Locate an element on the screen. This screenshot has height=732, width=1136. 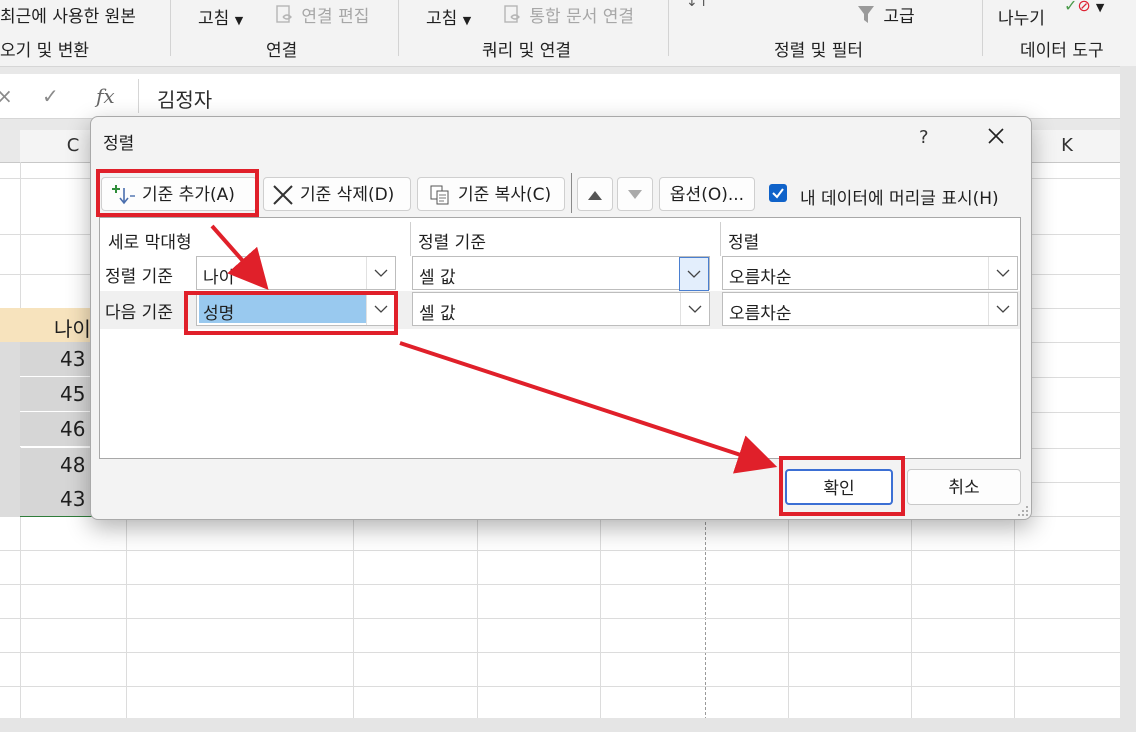
column-header-sort-on: 정렬 기준 is located at coordinates (452, 243).